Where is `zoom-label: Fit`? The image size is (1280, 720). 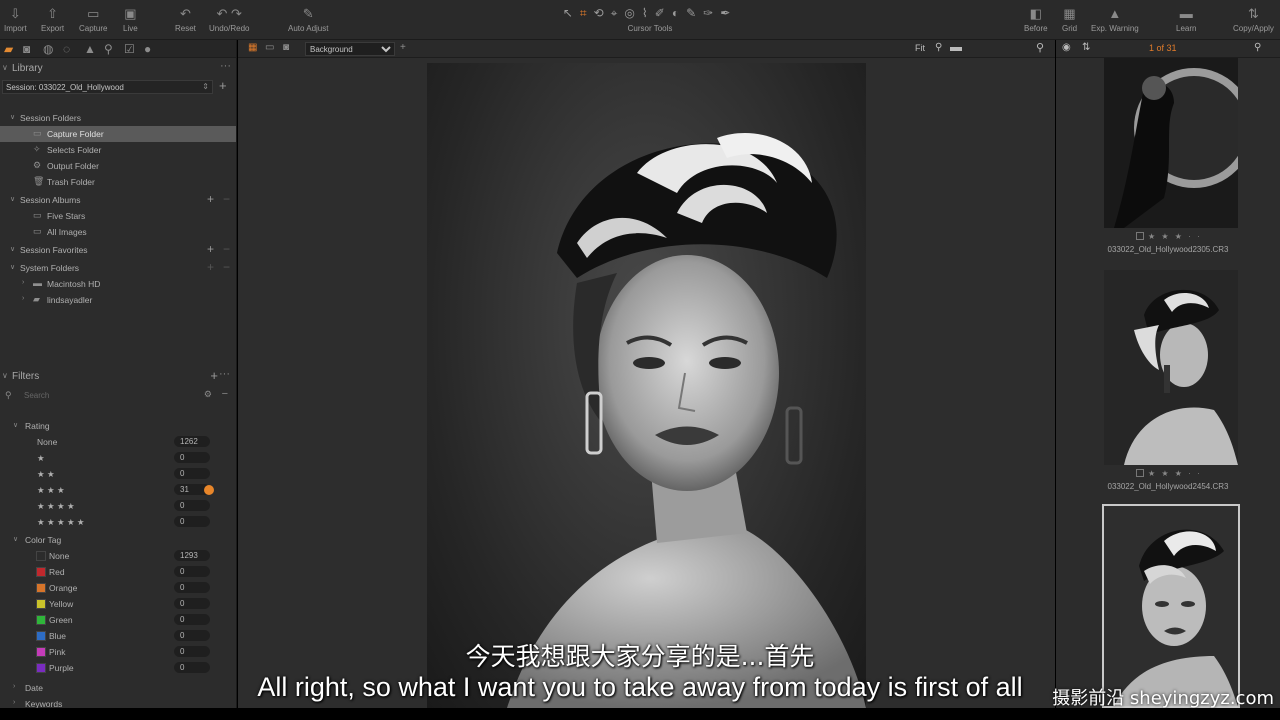
zoom-label: Fit is located at coordinates (920, 48).